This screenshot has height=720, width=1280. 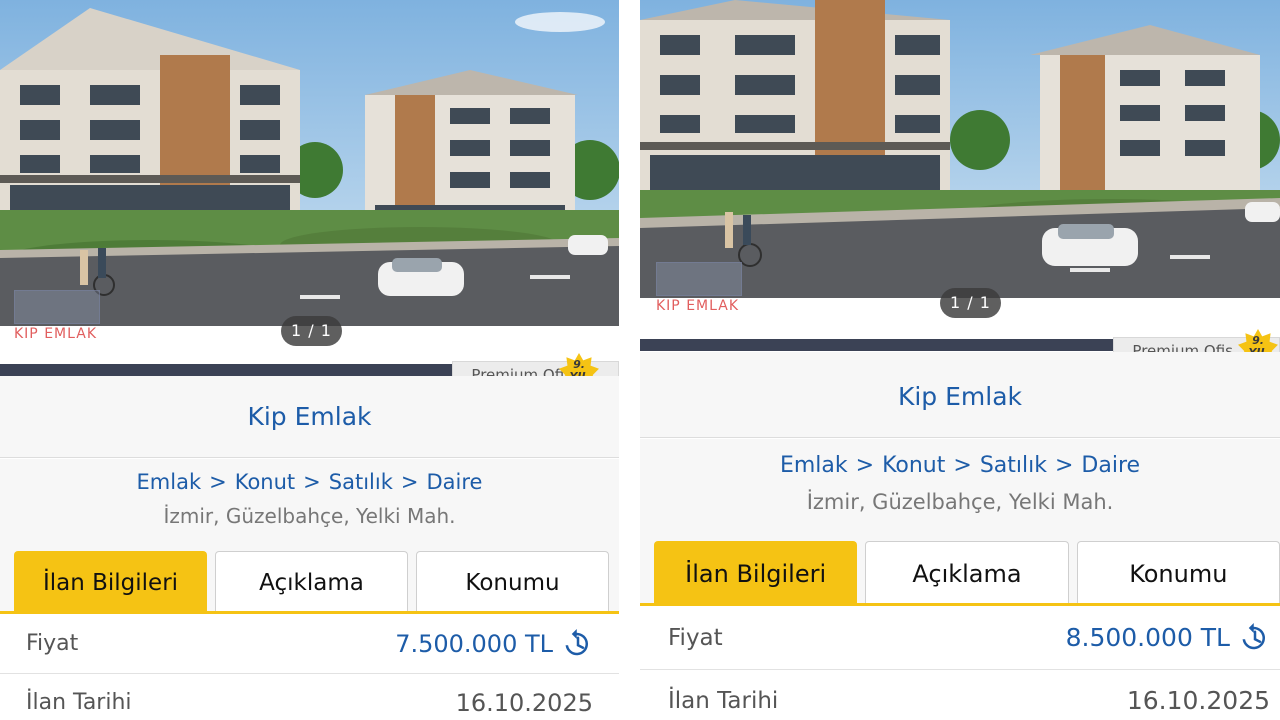 I want to click on price-value-wrap: 7.500.000 TL, so click(x=507, y=643).